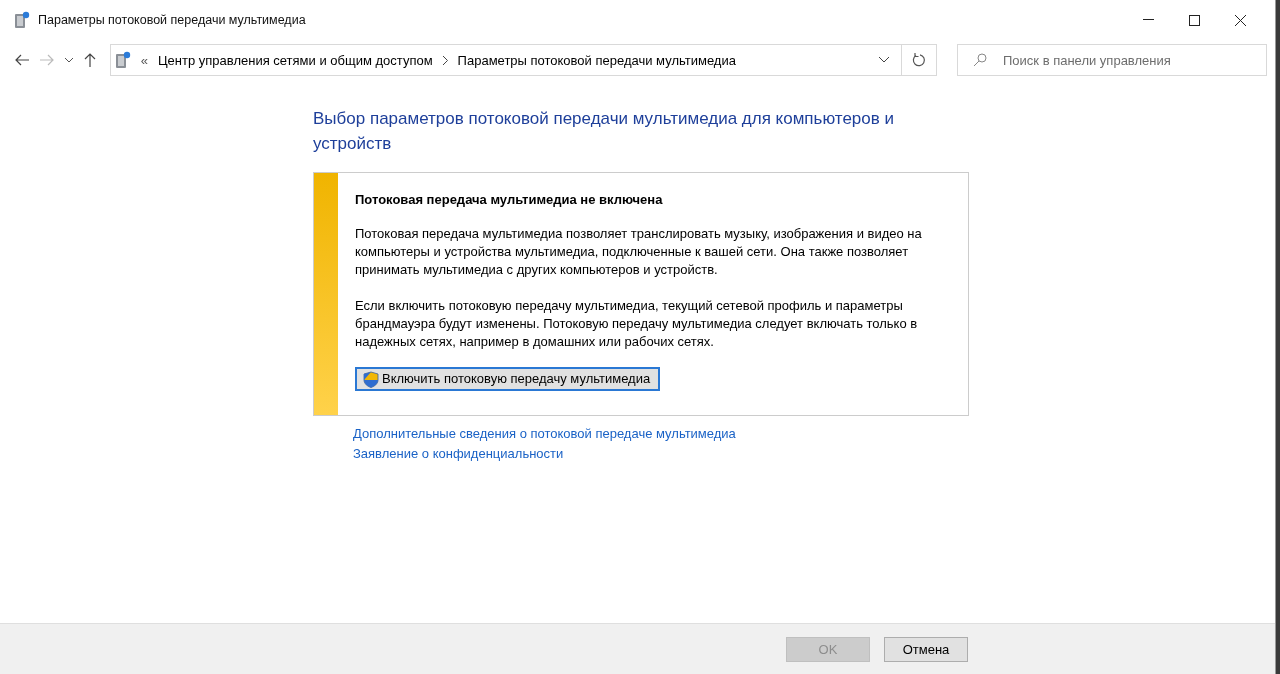  I want to click on notice-paragraph: Если включить потоковую передачу мультимедиа, текущий сетевой профиль и параметры брандмауэра будут изменены. Потоковую передачу мультимедиа следует включать только в надежных сетях, например в домашних или рабочих сетях., so click(637, 324).